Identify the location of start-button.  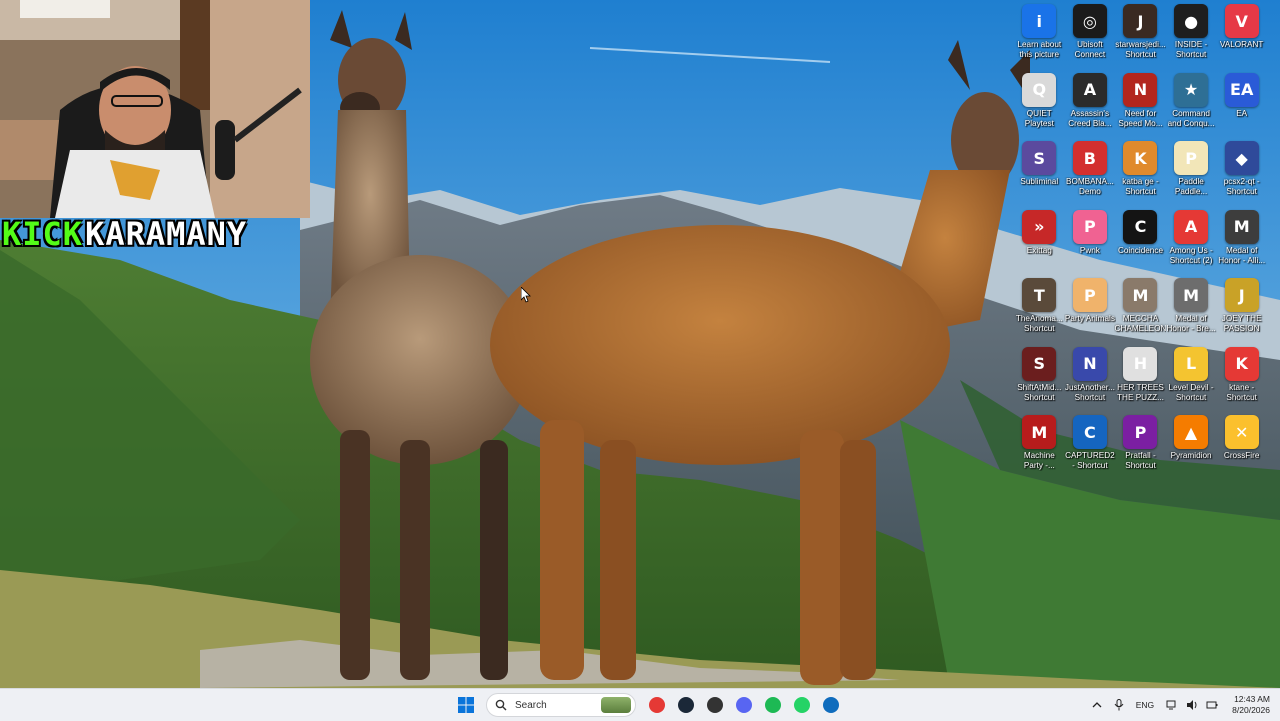
(466, 705).